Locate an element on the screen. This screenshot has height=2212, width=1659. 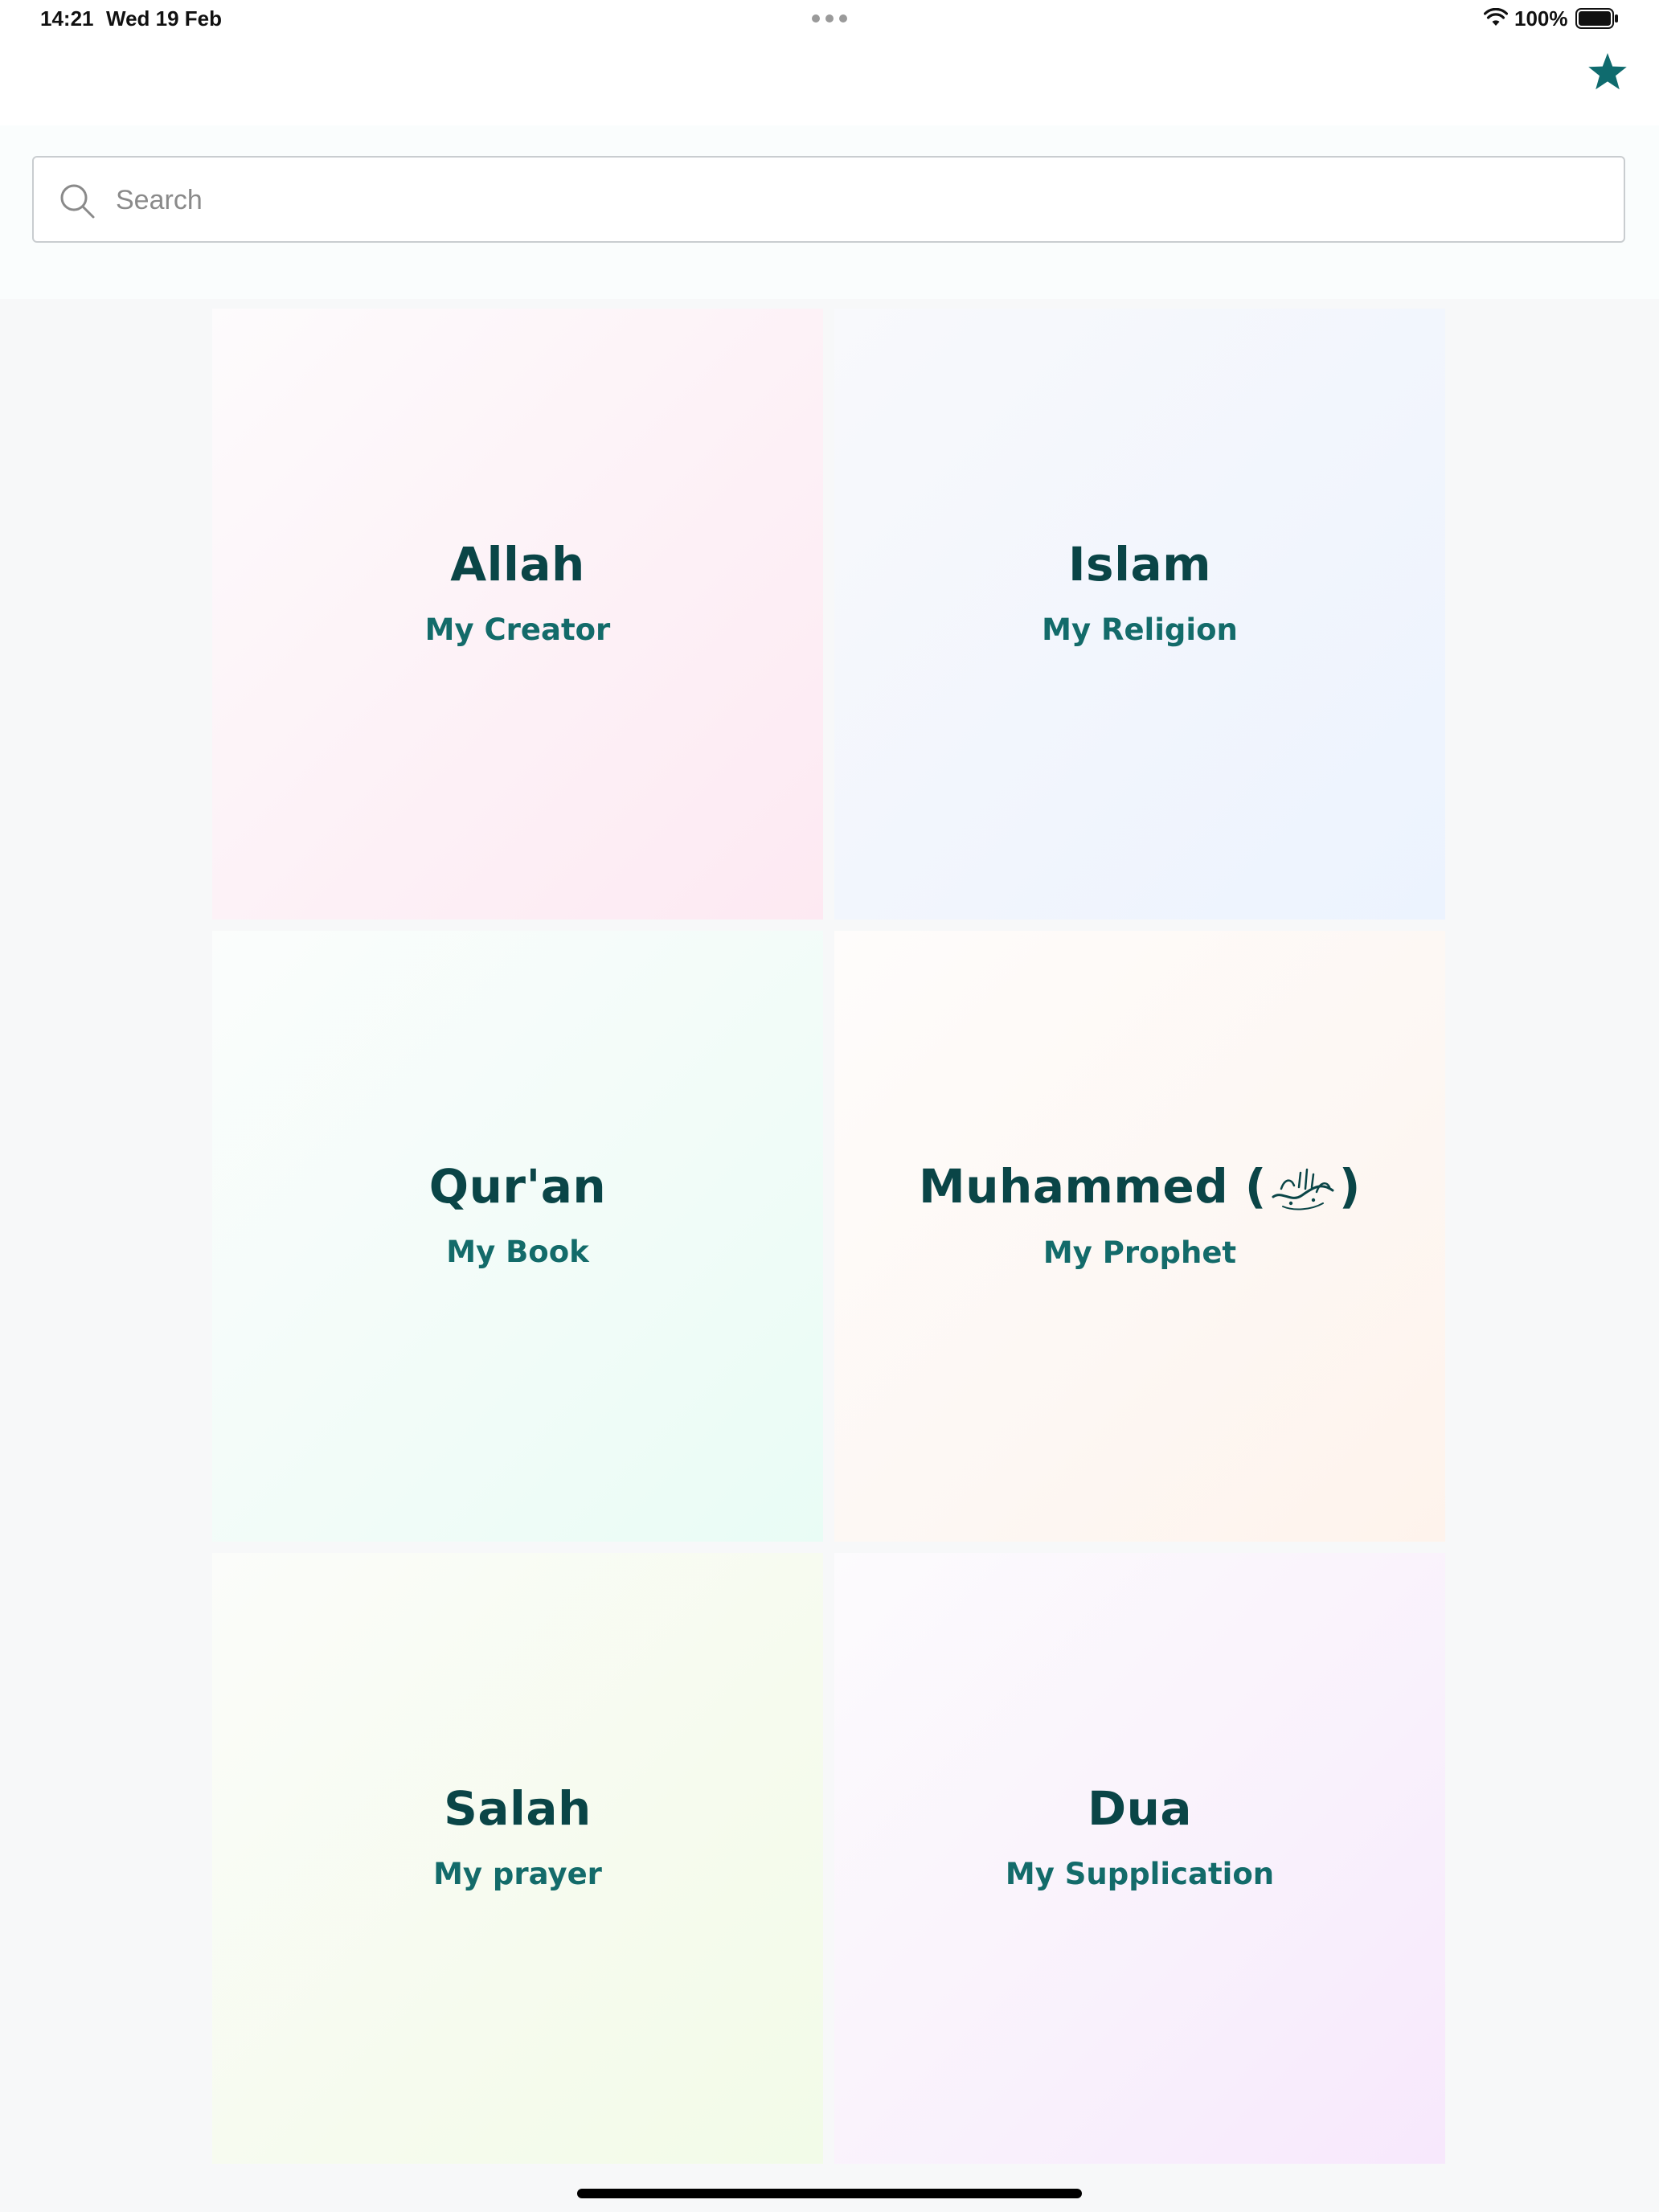
card-title-row: Muhammed ( ) is located at coordinates (1140, 1186).